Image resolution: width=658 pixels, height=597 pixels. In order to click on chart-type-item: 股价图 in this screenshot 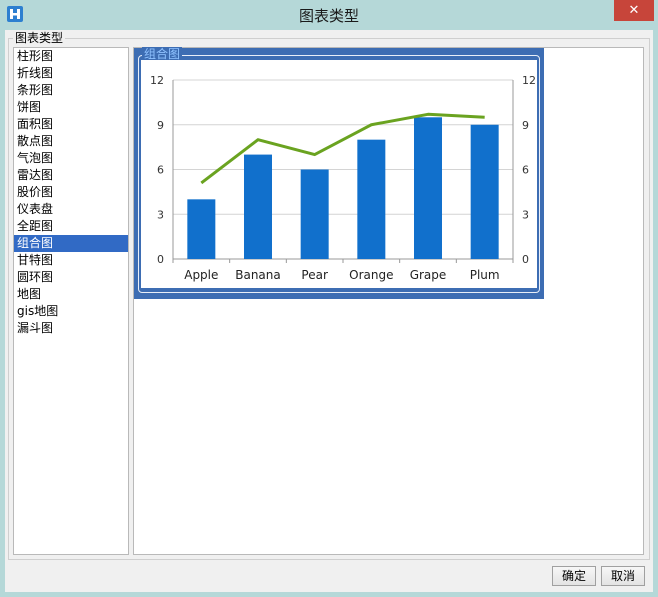, I will do `click(71, 192)`.